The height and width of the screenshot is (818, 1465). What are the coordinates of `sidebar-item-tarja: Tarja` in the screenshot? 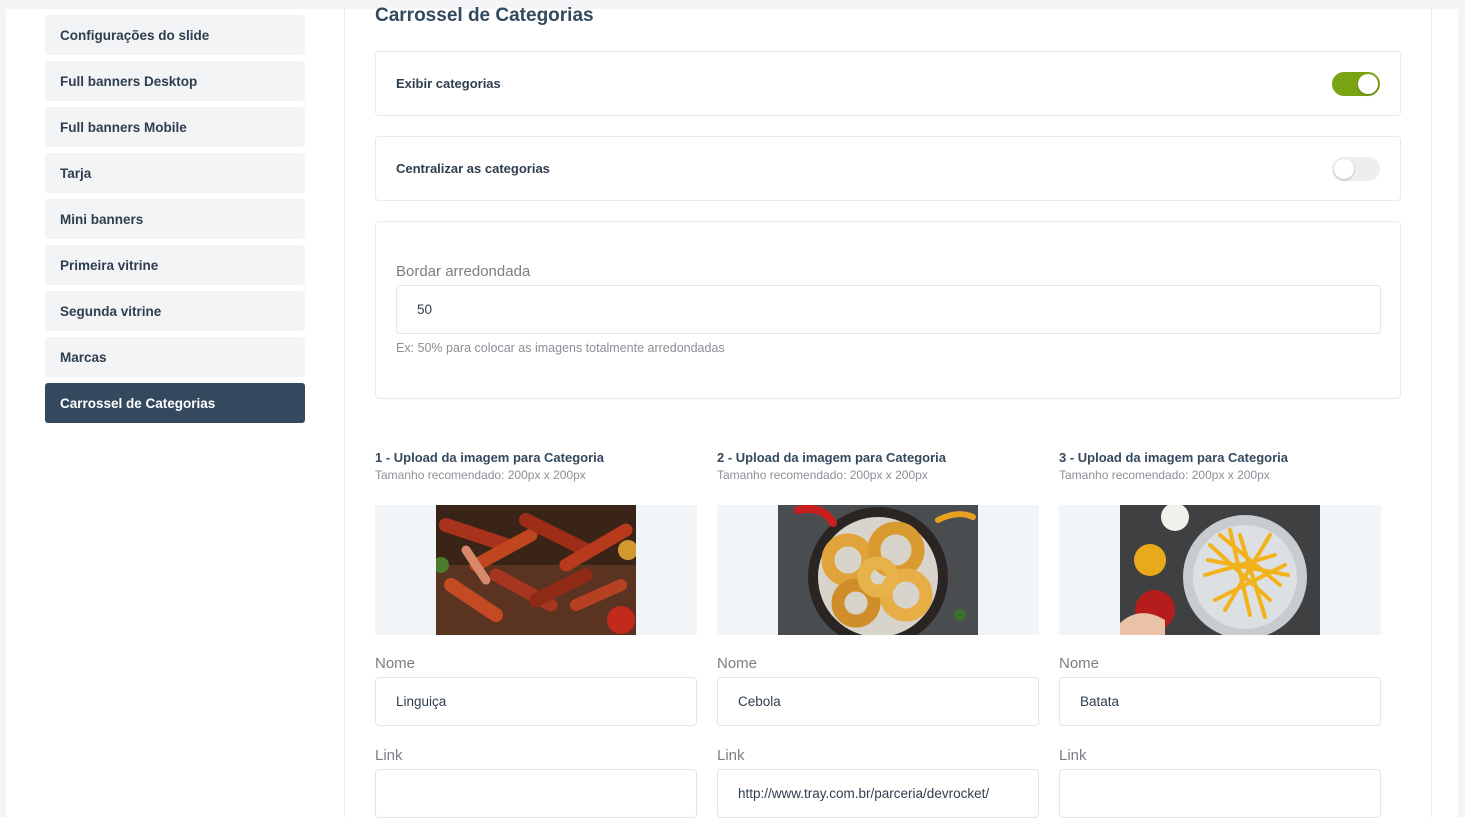 It's located at (175, 173).